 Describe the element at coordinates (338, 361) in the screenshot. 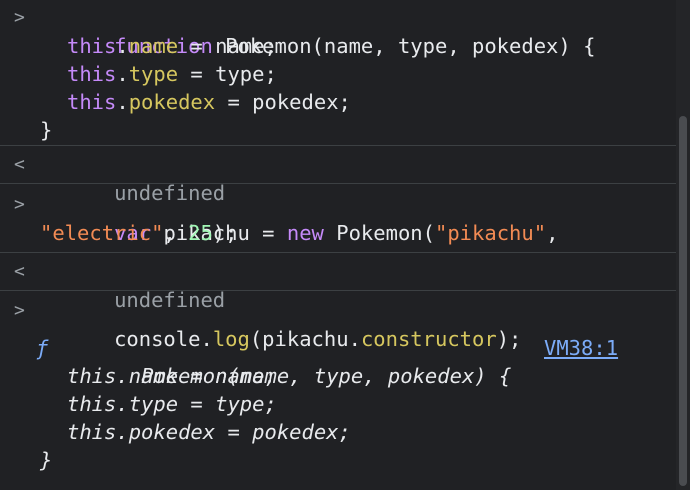

I see `output-line: ƒ Pokemon(name, type, pokedex) { VM38:1` at that location.